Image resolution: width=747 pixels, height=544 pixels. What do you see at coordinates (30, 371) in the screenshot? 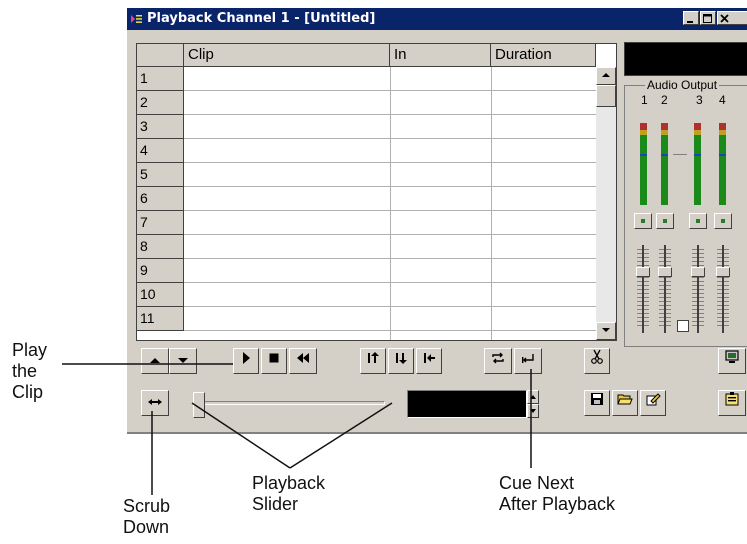
I see `callout-play-the-clip: Play the Clip` at bounding box center [30, 371].